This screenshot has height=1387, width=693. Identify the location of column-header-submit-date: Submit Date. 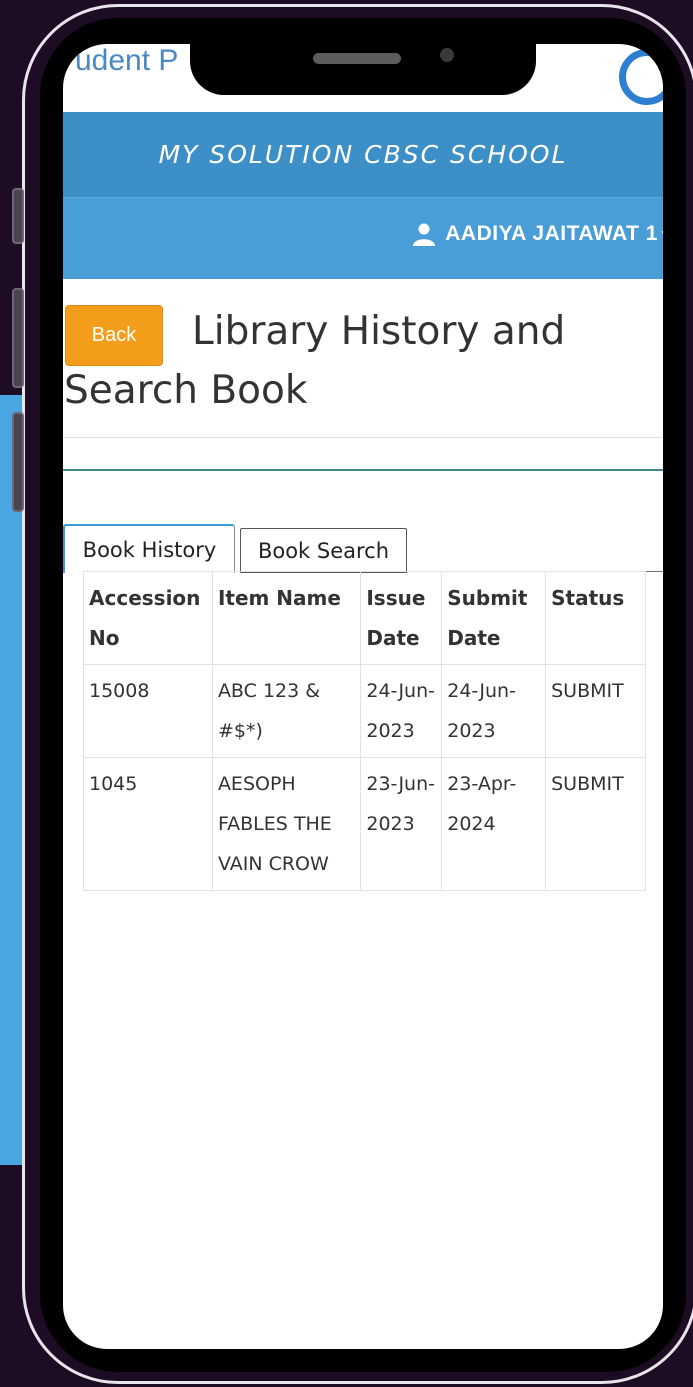
(494, 618).